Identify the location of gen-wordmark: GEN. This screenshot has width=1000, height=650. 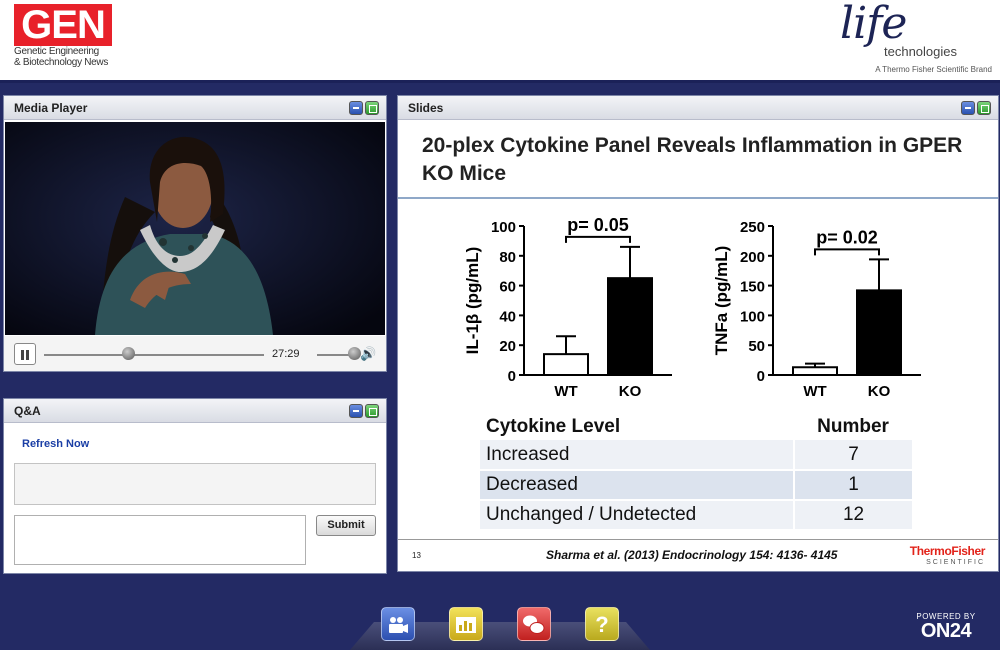
(63, 25).